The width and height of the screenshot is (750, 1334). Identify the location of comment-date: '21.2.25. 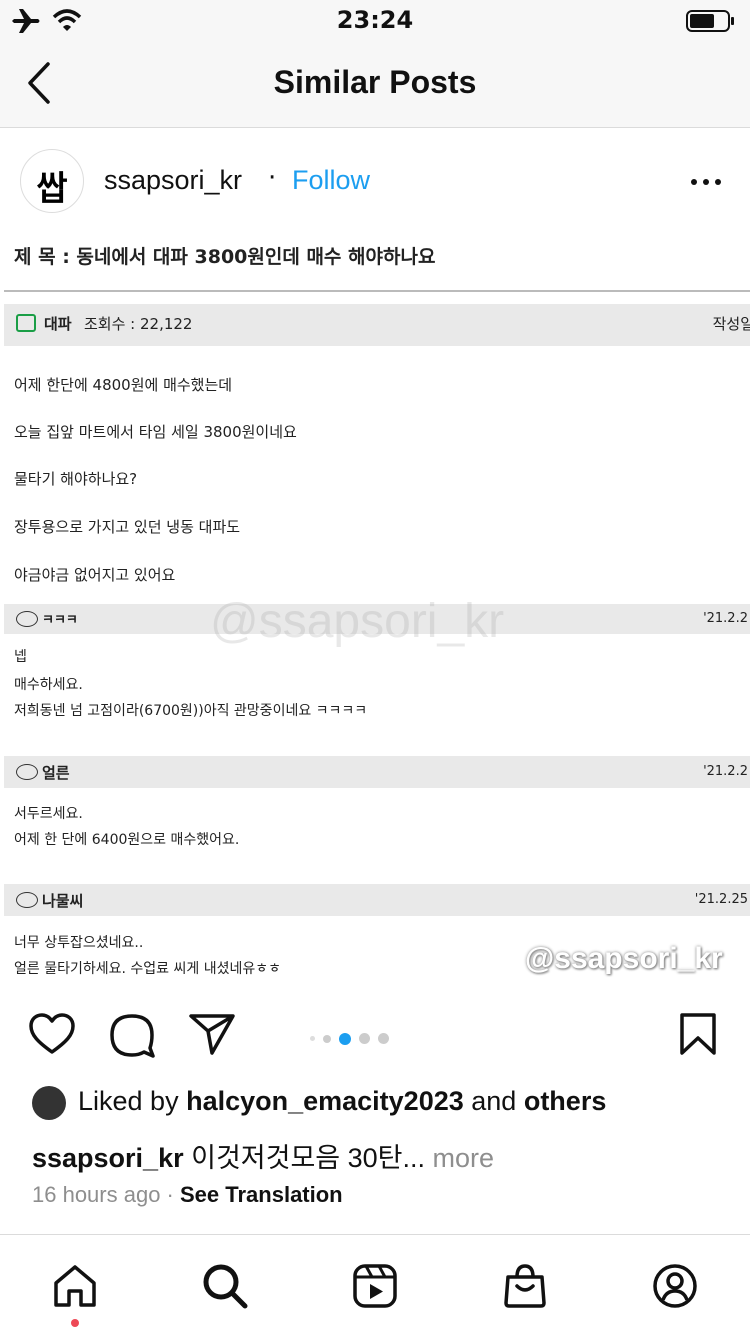
(721, 899).